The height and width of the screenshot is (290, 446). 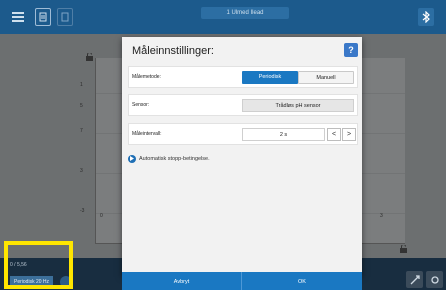 What do you see at coordinates (101, 216) in the screenshot?
I see `x-tick-label: 0` at bounding box center [101, 216].